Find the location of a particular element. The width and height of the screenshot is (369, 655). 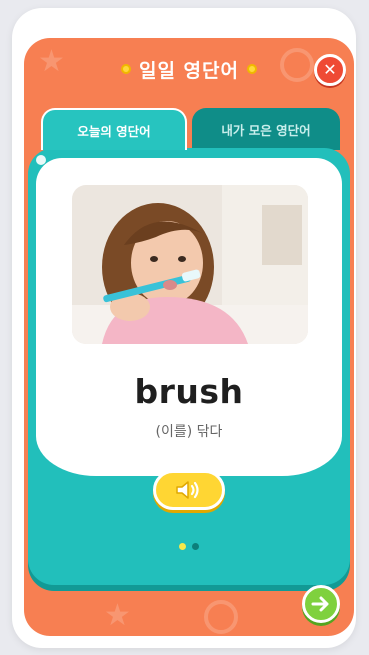

ring-decoration is located at coordinates (221, 617).